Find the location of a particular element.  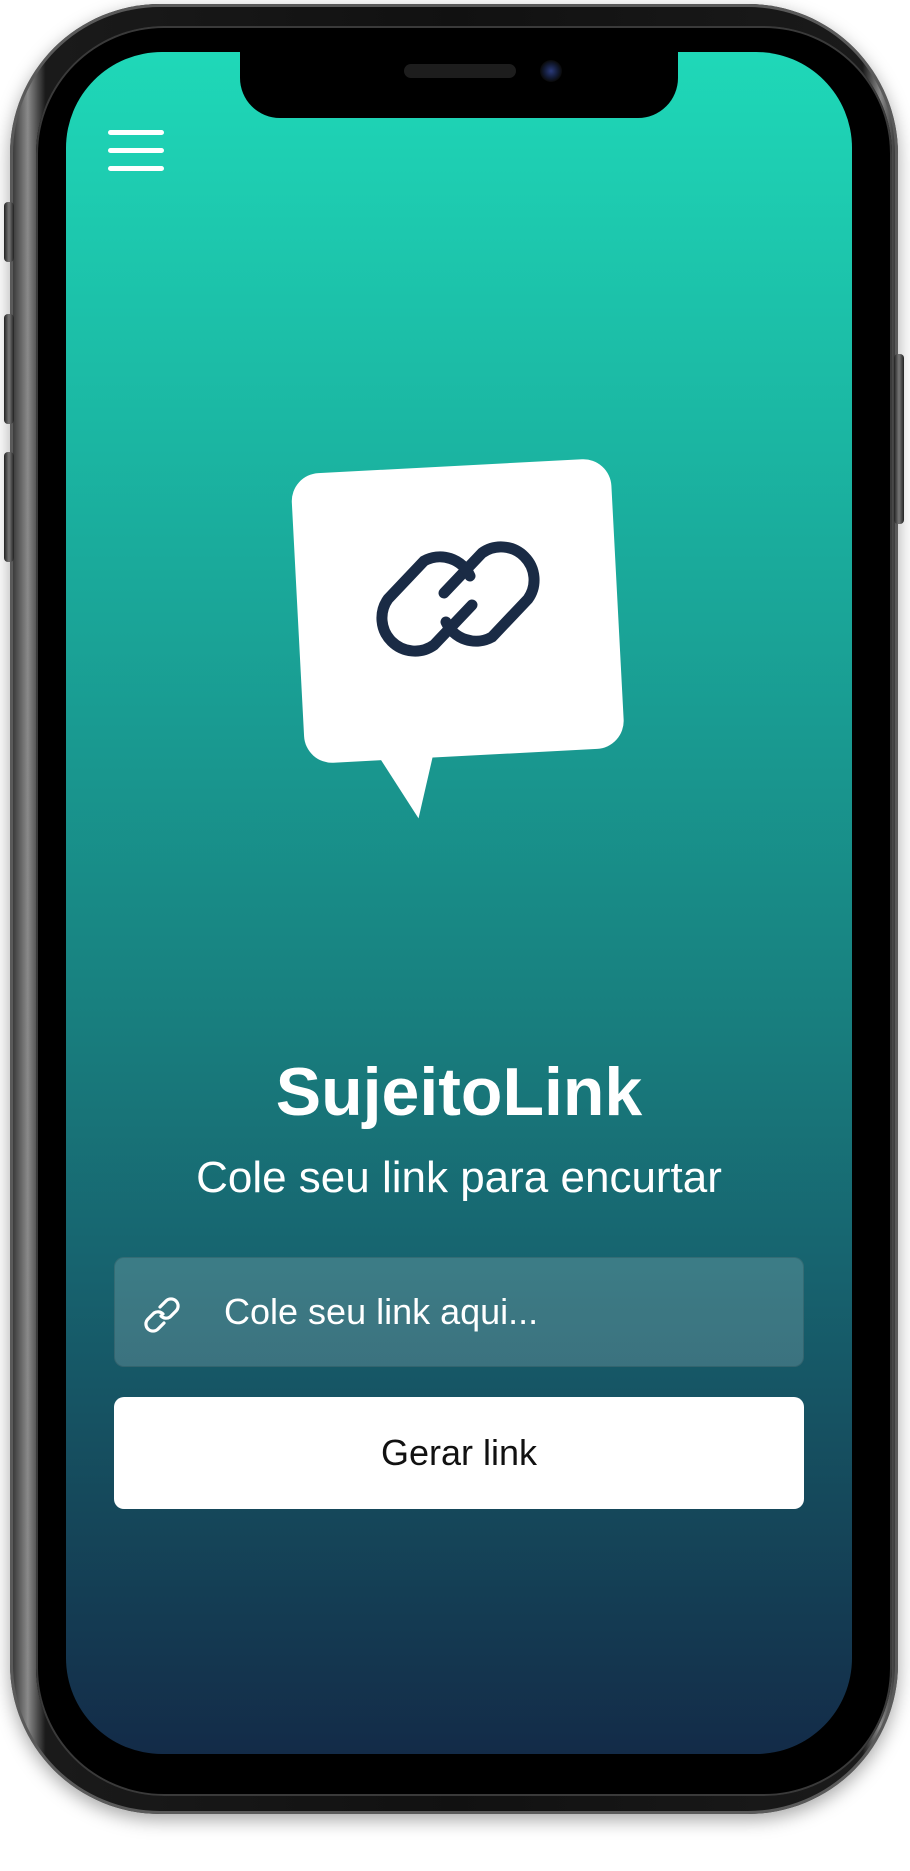

power-button is located at coordinates (899, 439).